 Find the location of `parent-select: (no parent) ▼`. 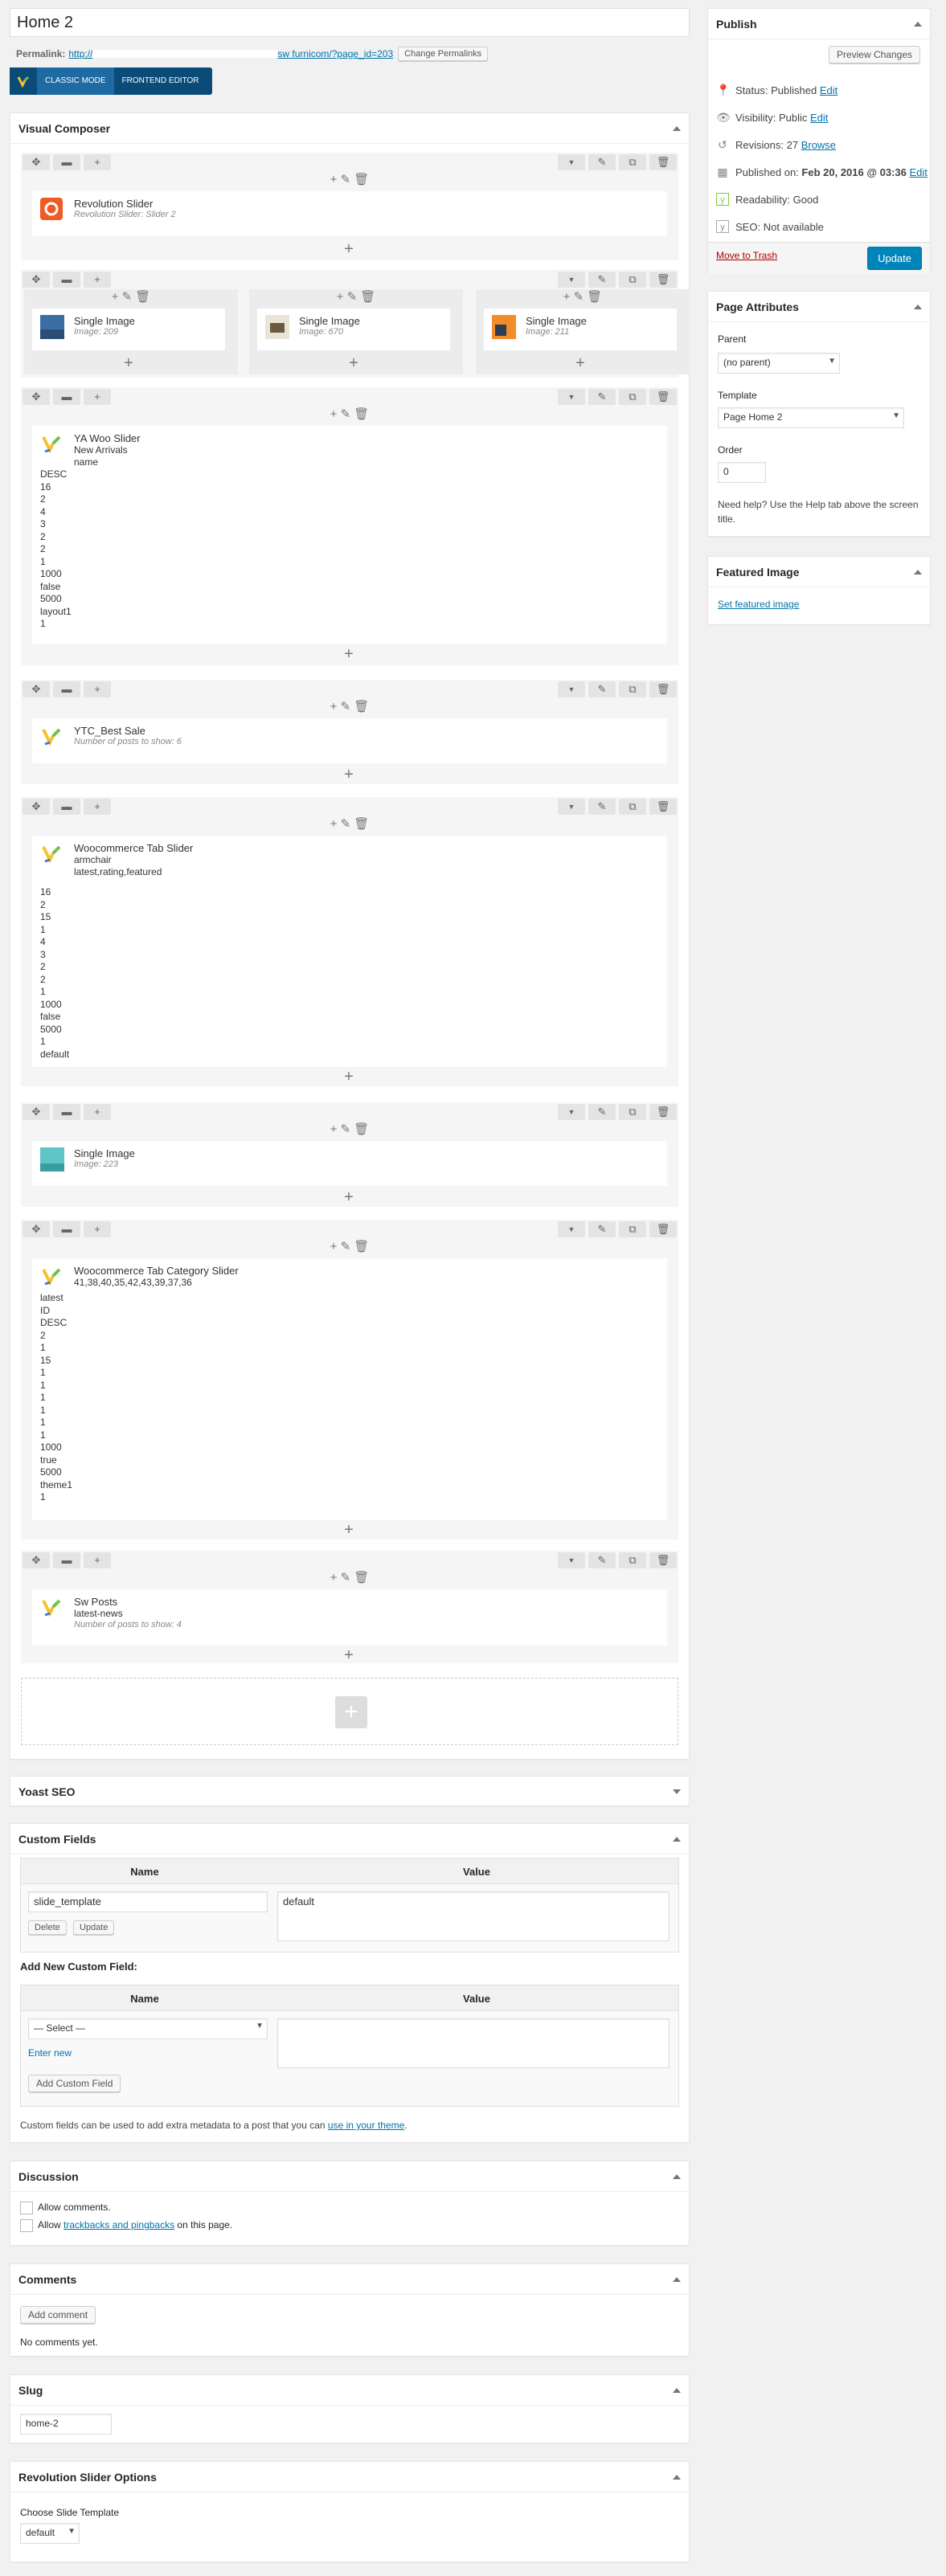

parent-select: (no parent) ▼ is located at coordinates (779, 364).